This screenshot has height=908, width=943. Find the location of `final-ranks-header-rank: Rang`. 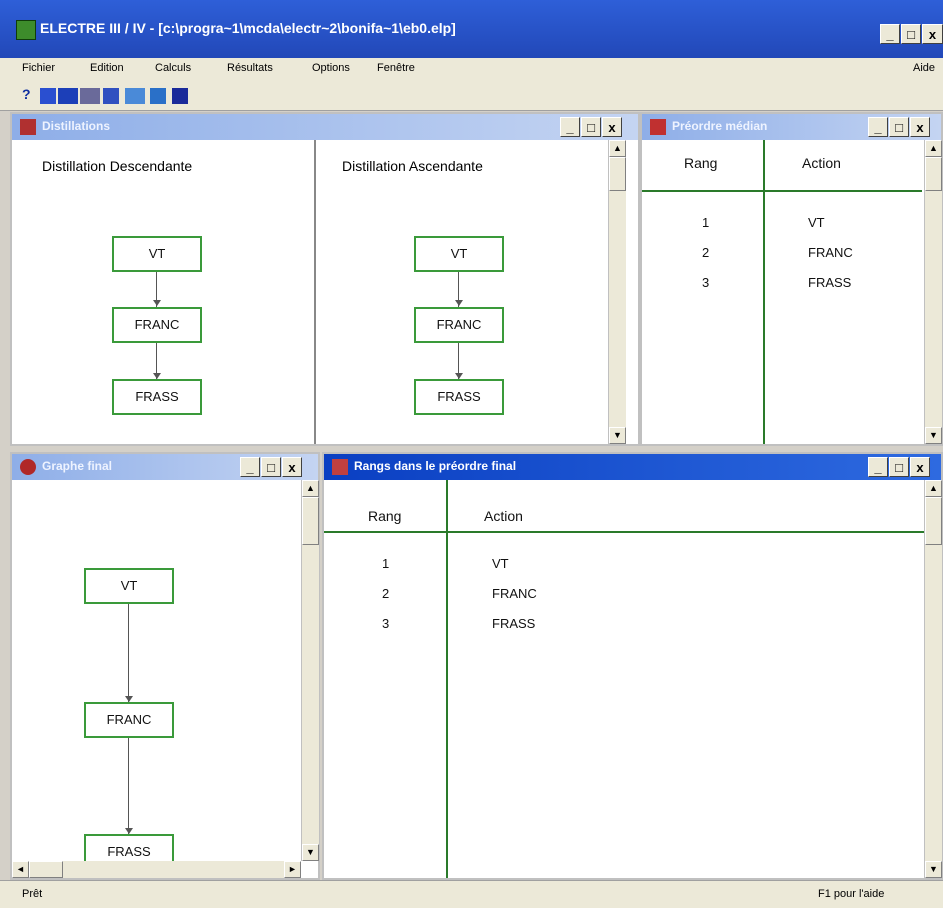

final-ranks-header-rank: Rang is located at coordinates (384, 516).